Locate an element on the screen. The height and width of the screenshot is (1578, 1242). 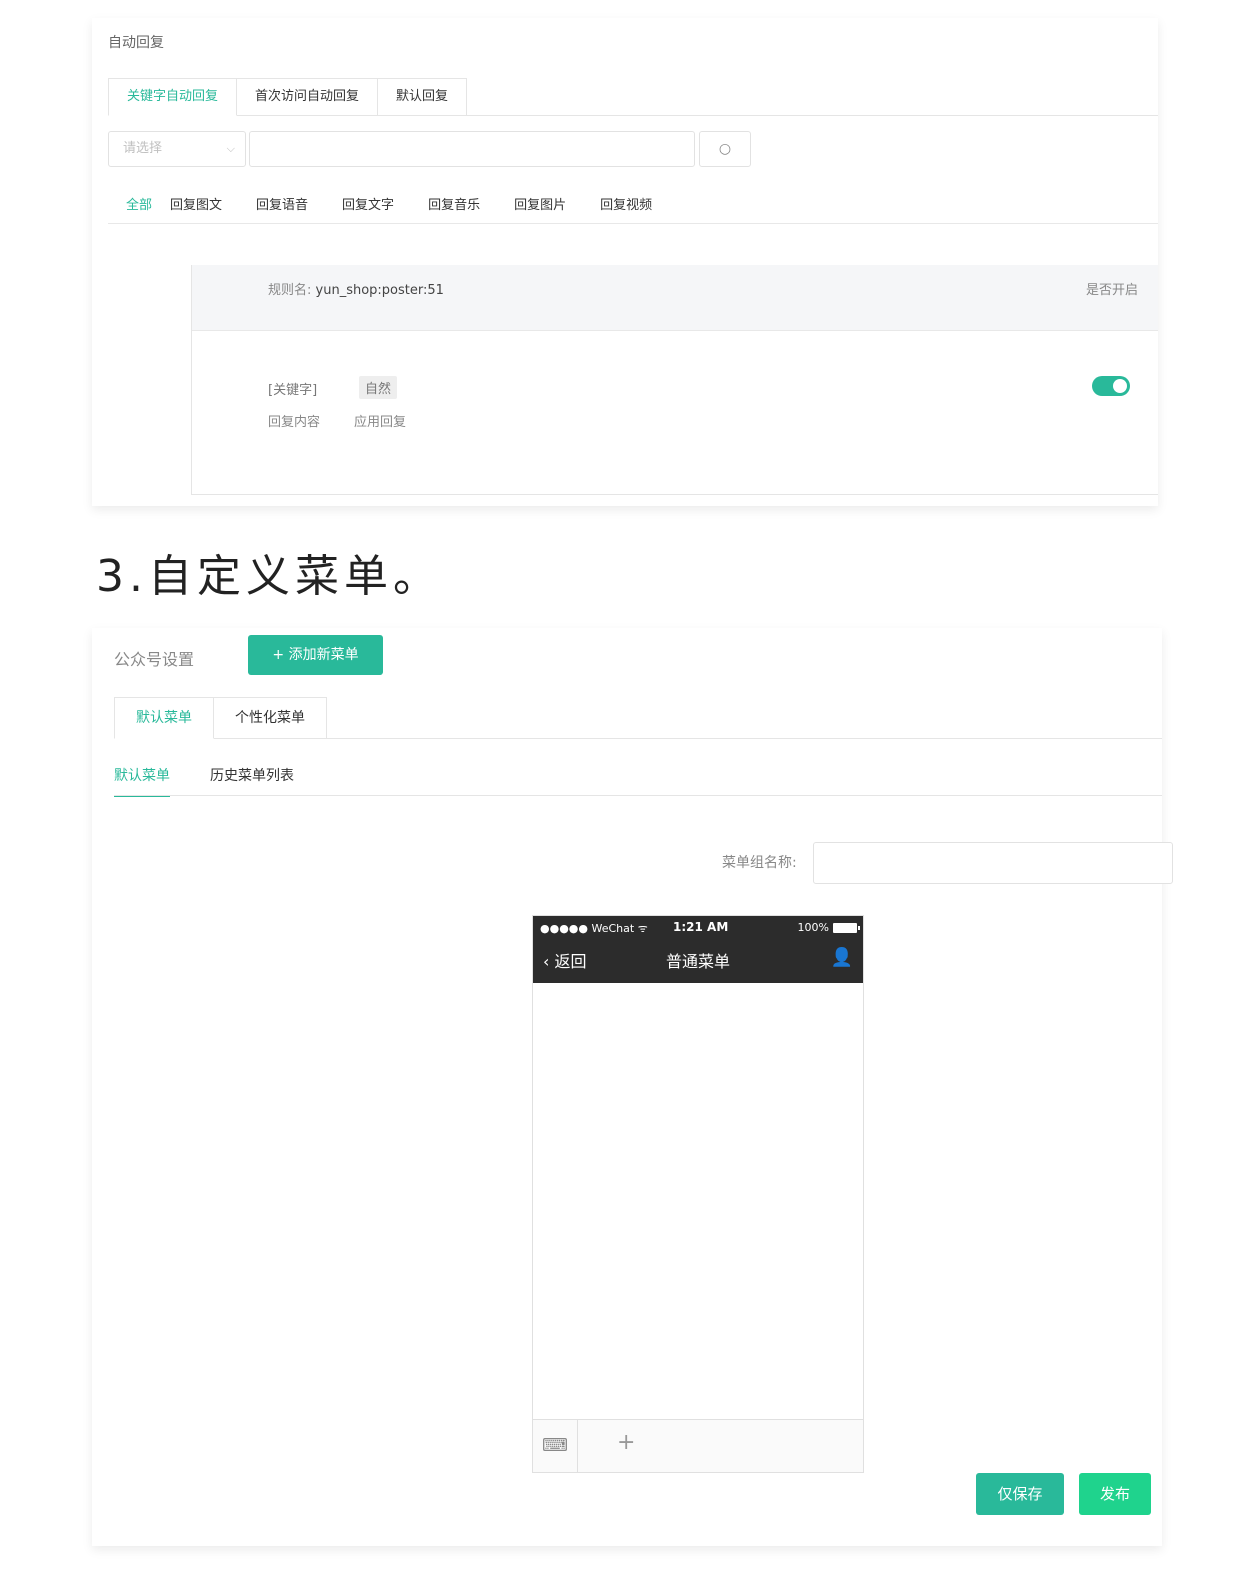
user-icon: 👤 is located at coordinates (842, 957).